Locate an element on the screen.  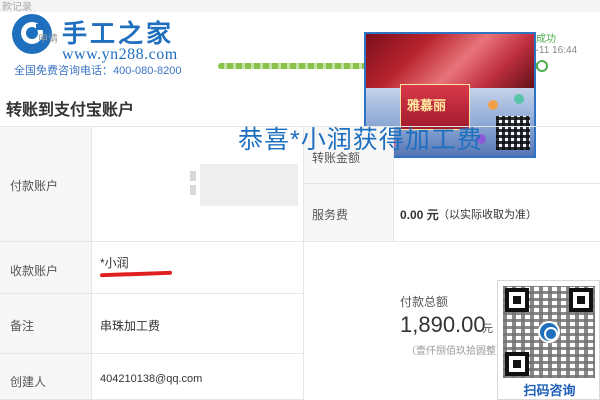
qr-consult-panel: 扫码咨询 is located at coordinates (548, 340).